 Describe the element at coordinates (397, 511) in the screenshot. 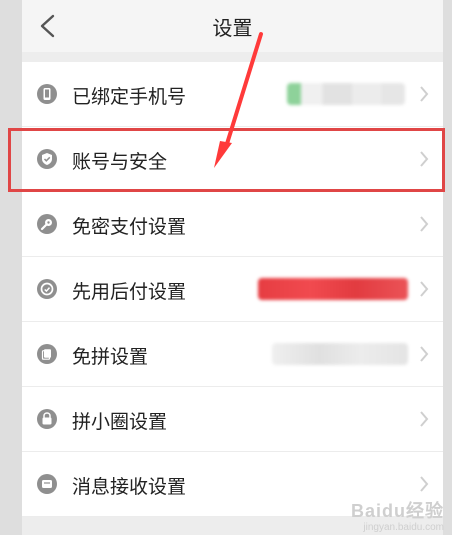

I see `watermark-main: Baidu经验` at that location.